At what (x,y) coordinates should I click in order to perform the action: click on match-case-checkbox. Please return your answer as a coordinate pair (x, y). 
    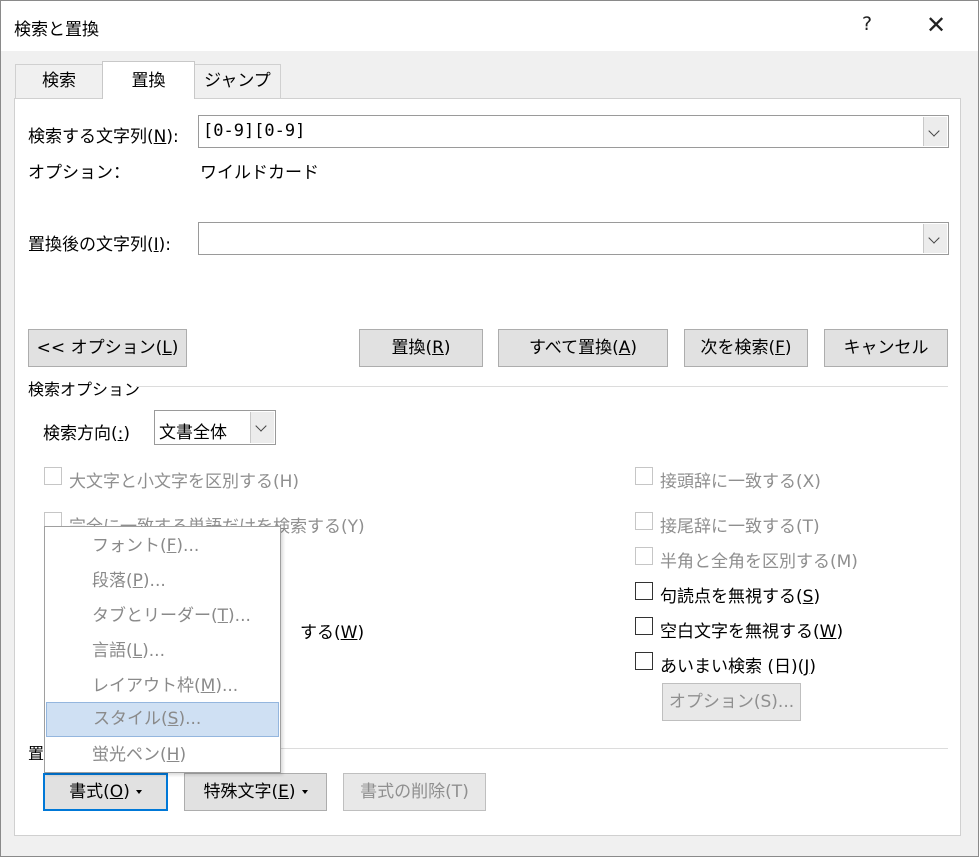
    Looking at the image, I should click on (53, 476).